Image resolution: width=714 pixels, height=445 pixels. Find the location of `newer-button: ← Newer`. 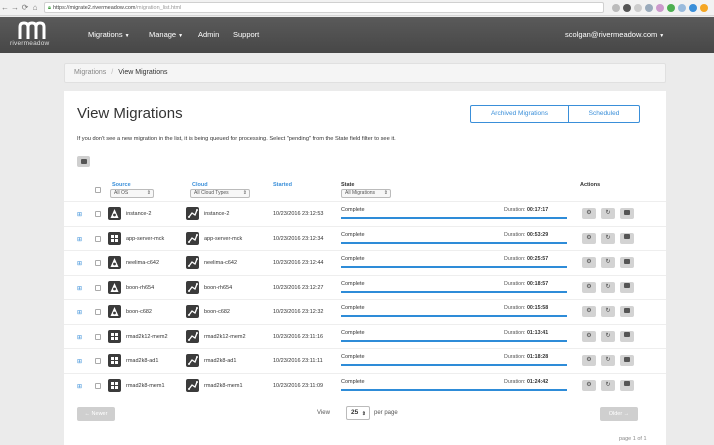

newer-button: ← Newer is located at coordinates (96, 414).